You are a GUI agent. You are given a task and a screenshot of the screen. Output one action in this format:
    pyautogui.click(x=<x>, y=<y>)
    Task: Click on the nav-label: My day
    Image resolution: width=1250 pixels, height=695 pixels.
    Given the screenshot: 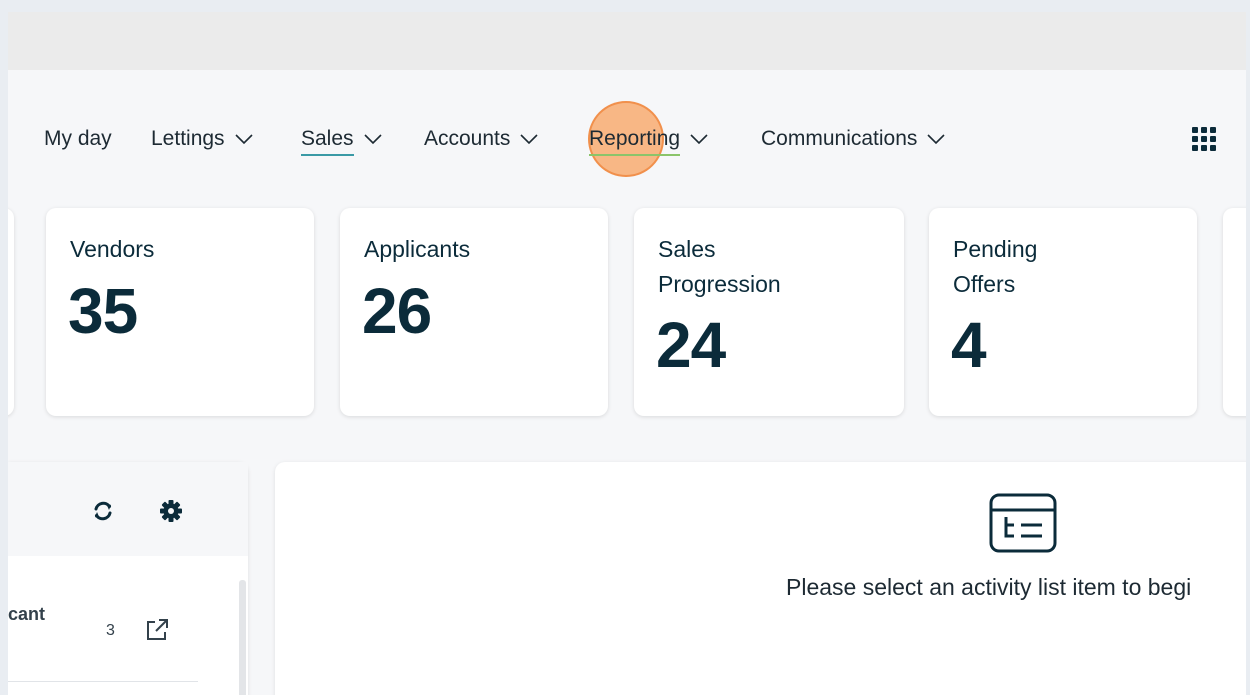 What is the action you would take?
    pyautogui.click(x=78, y=138)
    